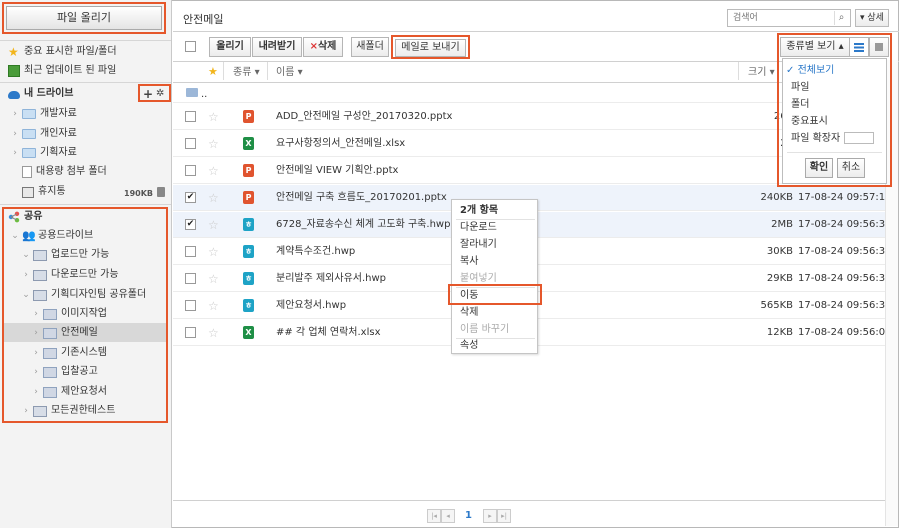 The width and height of the screenshot is (899, 528). What do you see at coordinates (315, 252) in the screenshot?
I see `file-name: 계약특수조건.hwp` at bounding box center [315, 252].